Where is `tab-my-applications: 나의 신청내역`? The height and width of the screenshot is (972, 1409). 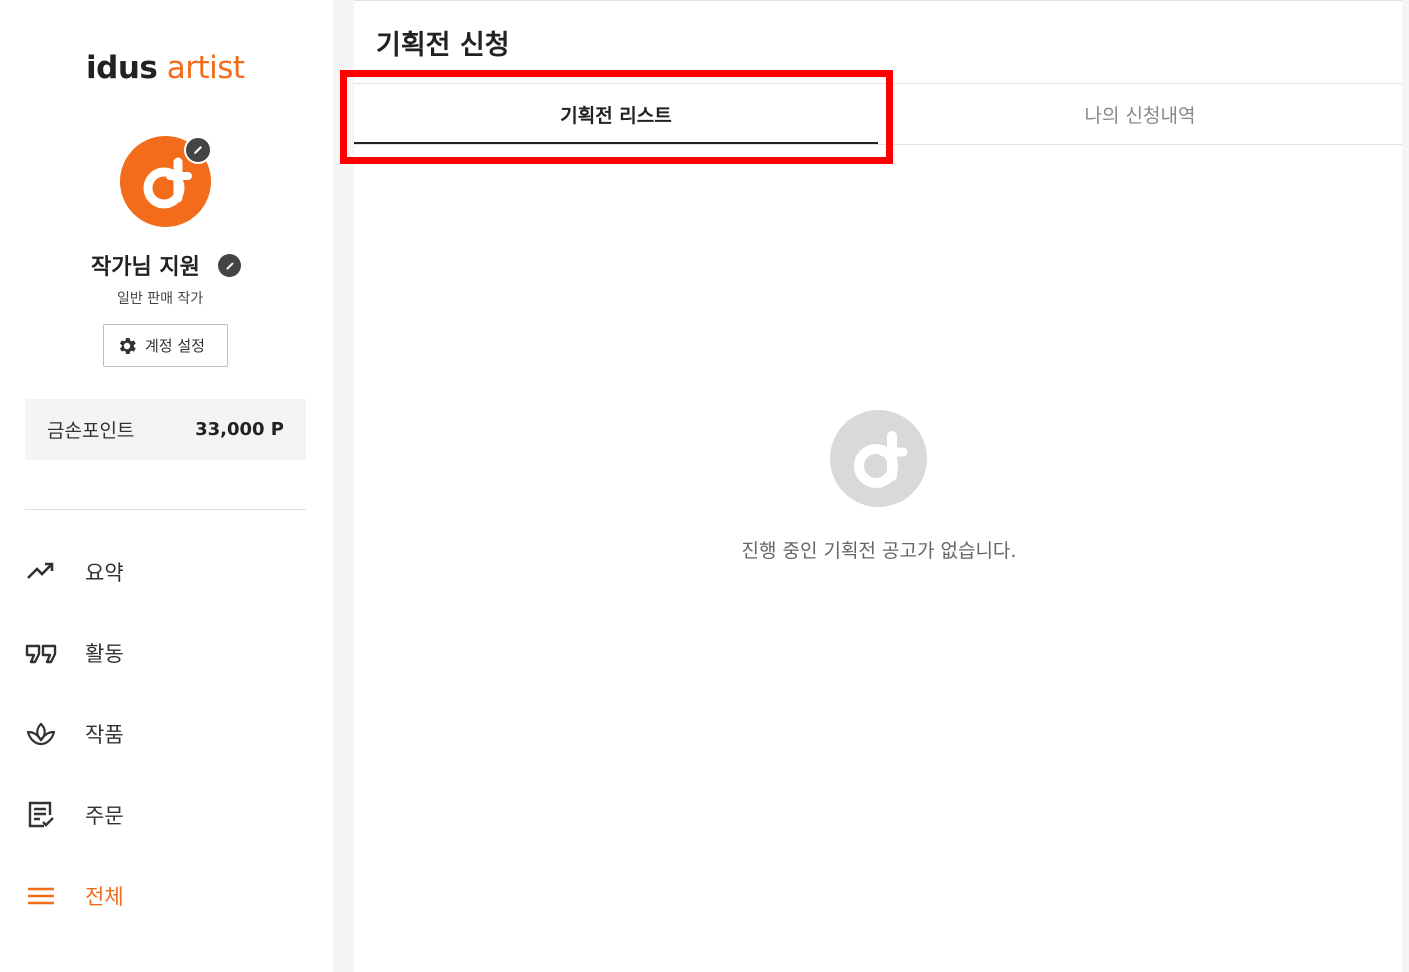
tab-my-applications: 나의 신청내역 is located at coordinates (1140, 114).